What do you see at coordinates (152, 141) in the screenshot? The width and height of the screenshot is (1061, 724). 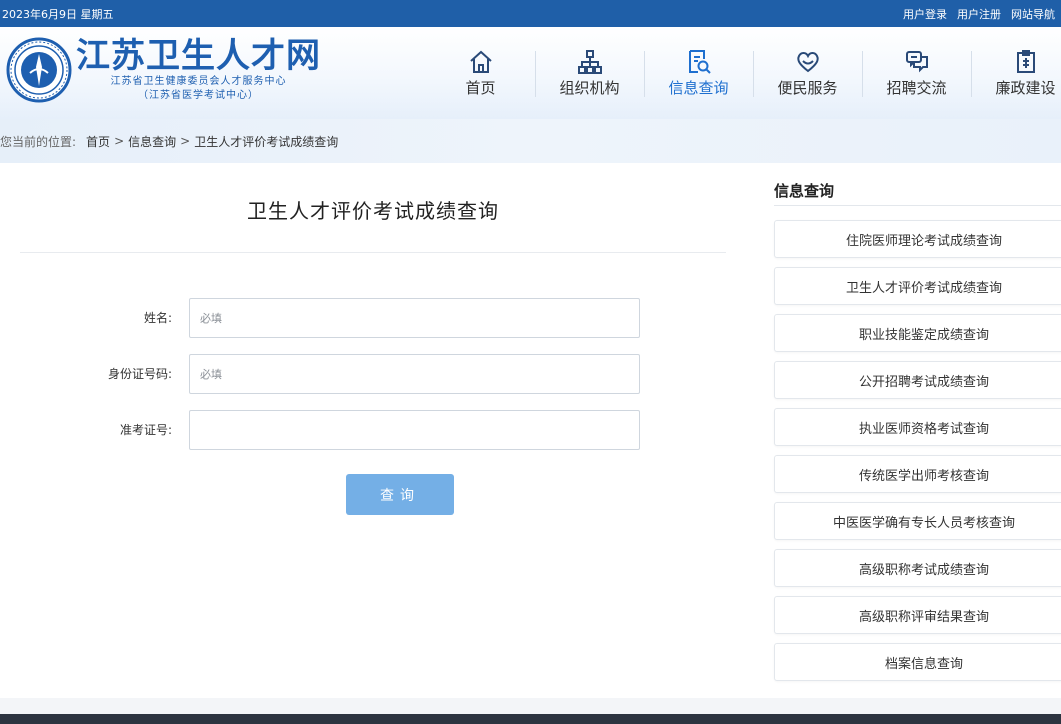 I see `breadcrumb-info-query: 信息查询` at bounding box center [152, 141].